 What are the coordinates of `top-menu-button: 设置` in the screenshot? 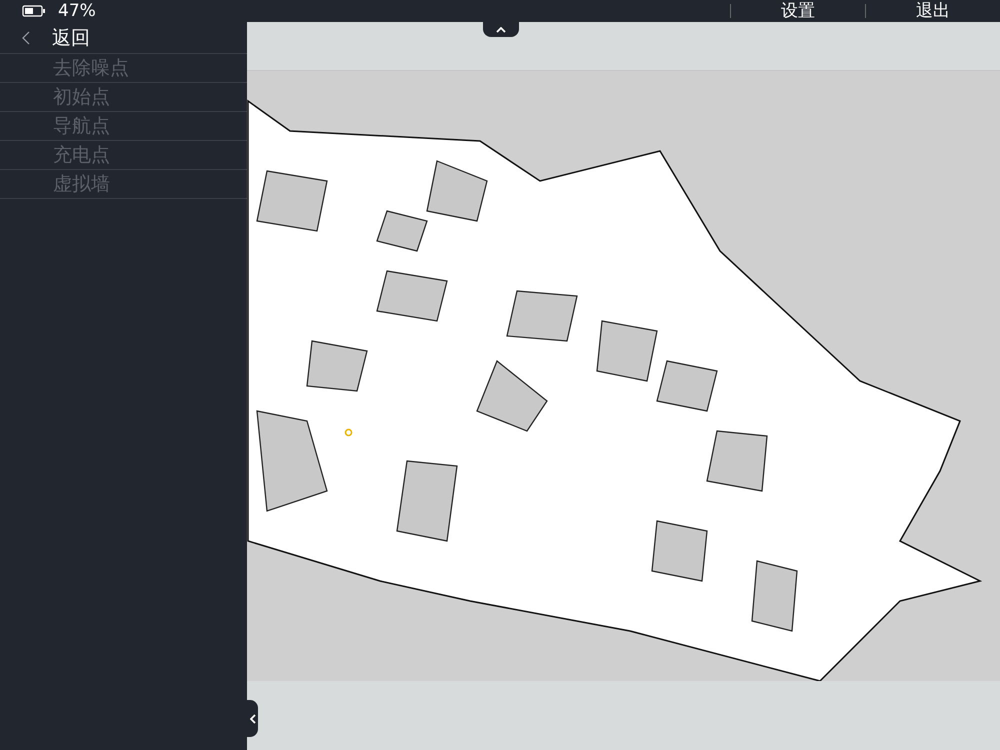 It's located at (798, 11).